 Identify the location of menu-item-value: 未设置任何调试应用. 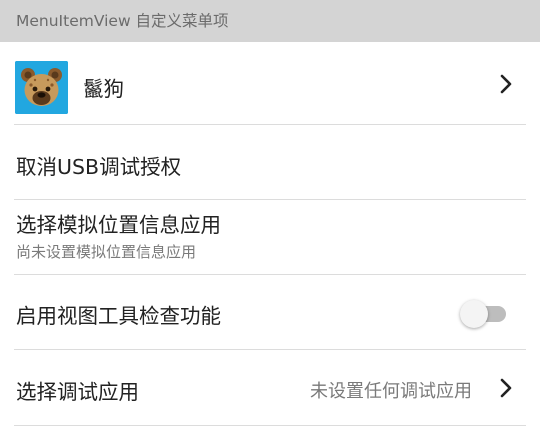
(391, 391).